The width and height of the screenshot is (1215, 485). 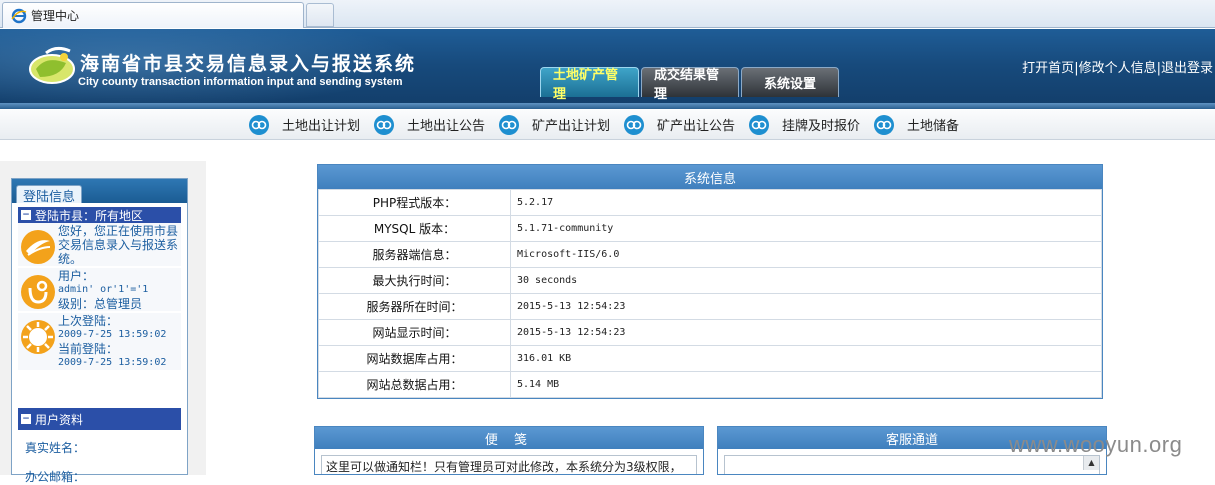 What do you see at coordinates (571, 126) in the screenshot?
I see `subnav-label: 矿产出让计划` at bounding box center [571, 126].